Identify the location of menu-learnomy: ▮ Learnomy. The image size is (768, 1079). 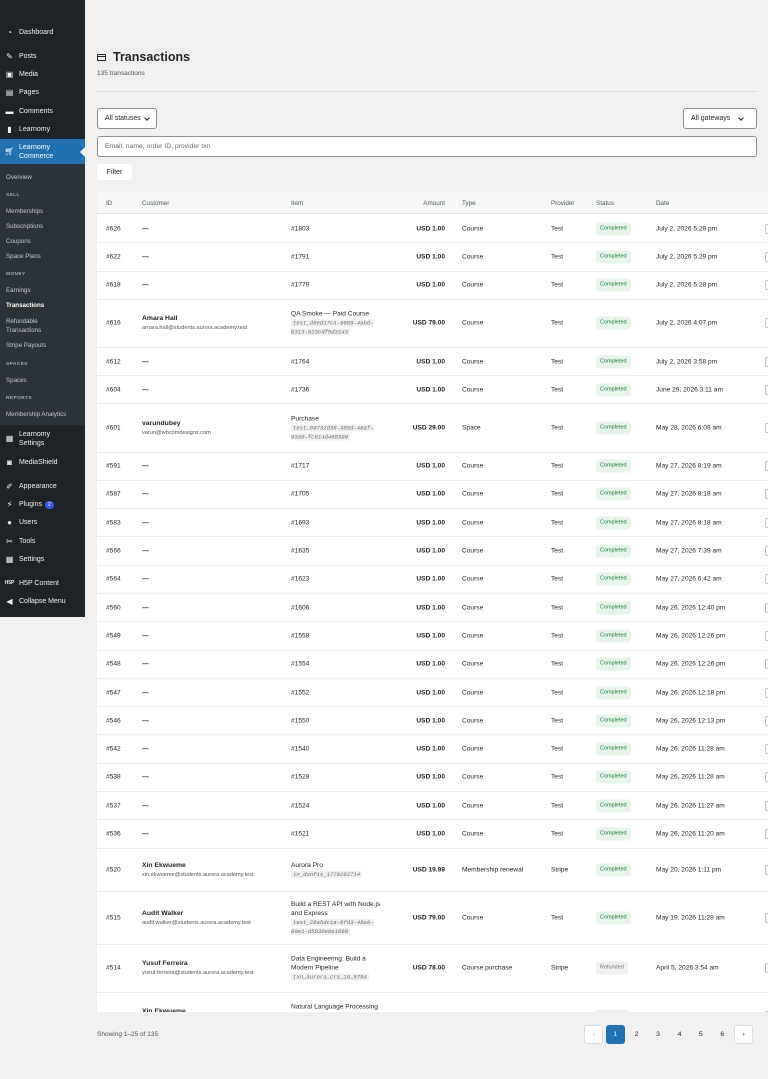
(42, 129).